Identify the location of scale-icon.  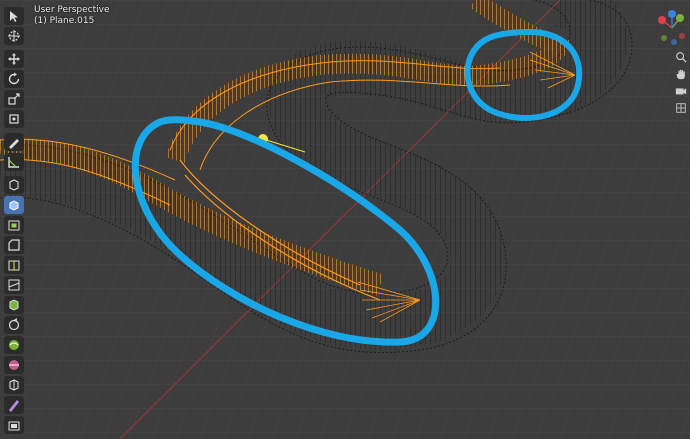
(14, 99).